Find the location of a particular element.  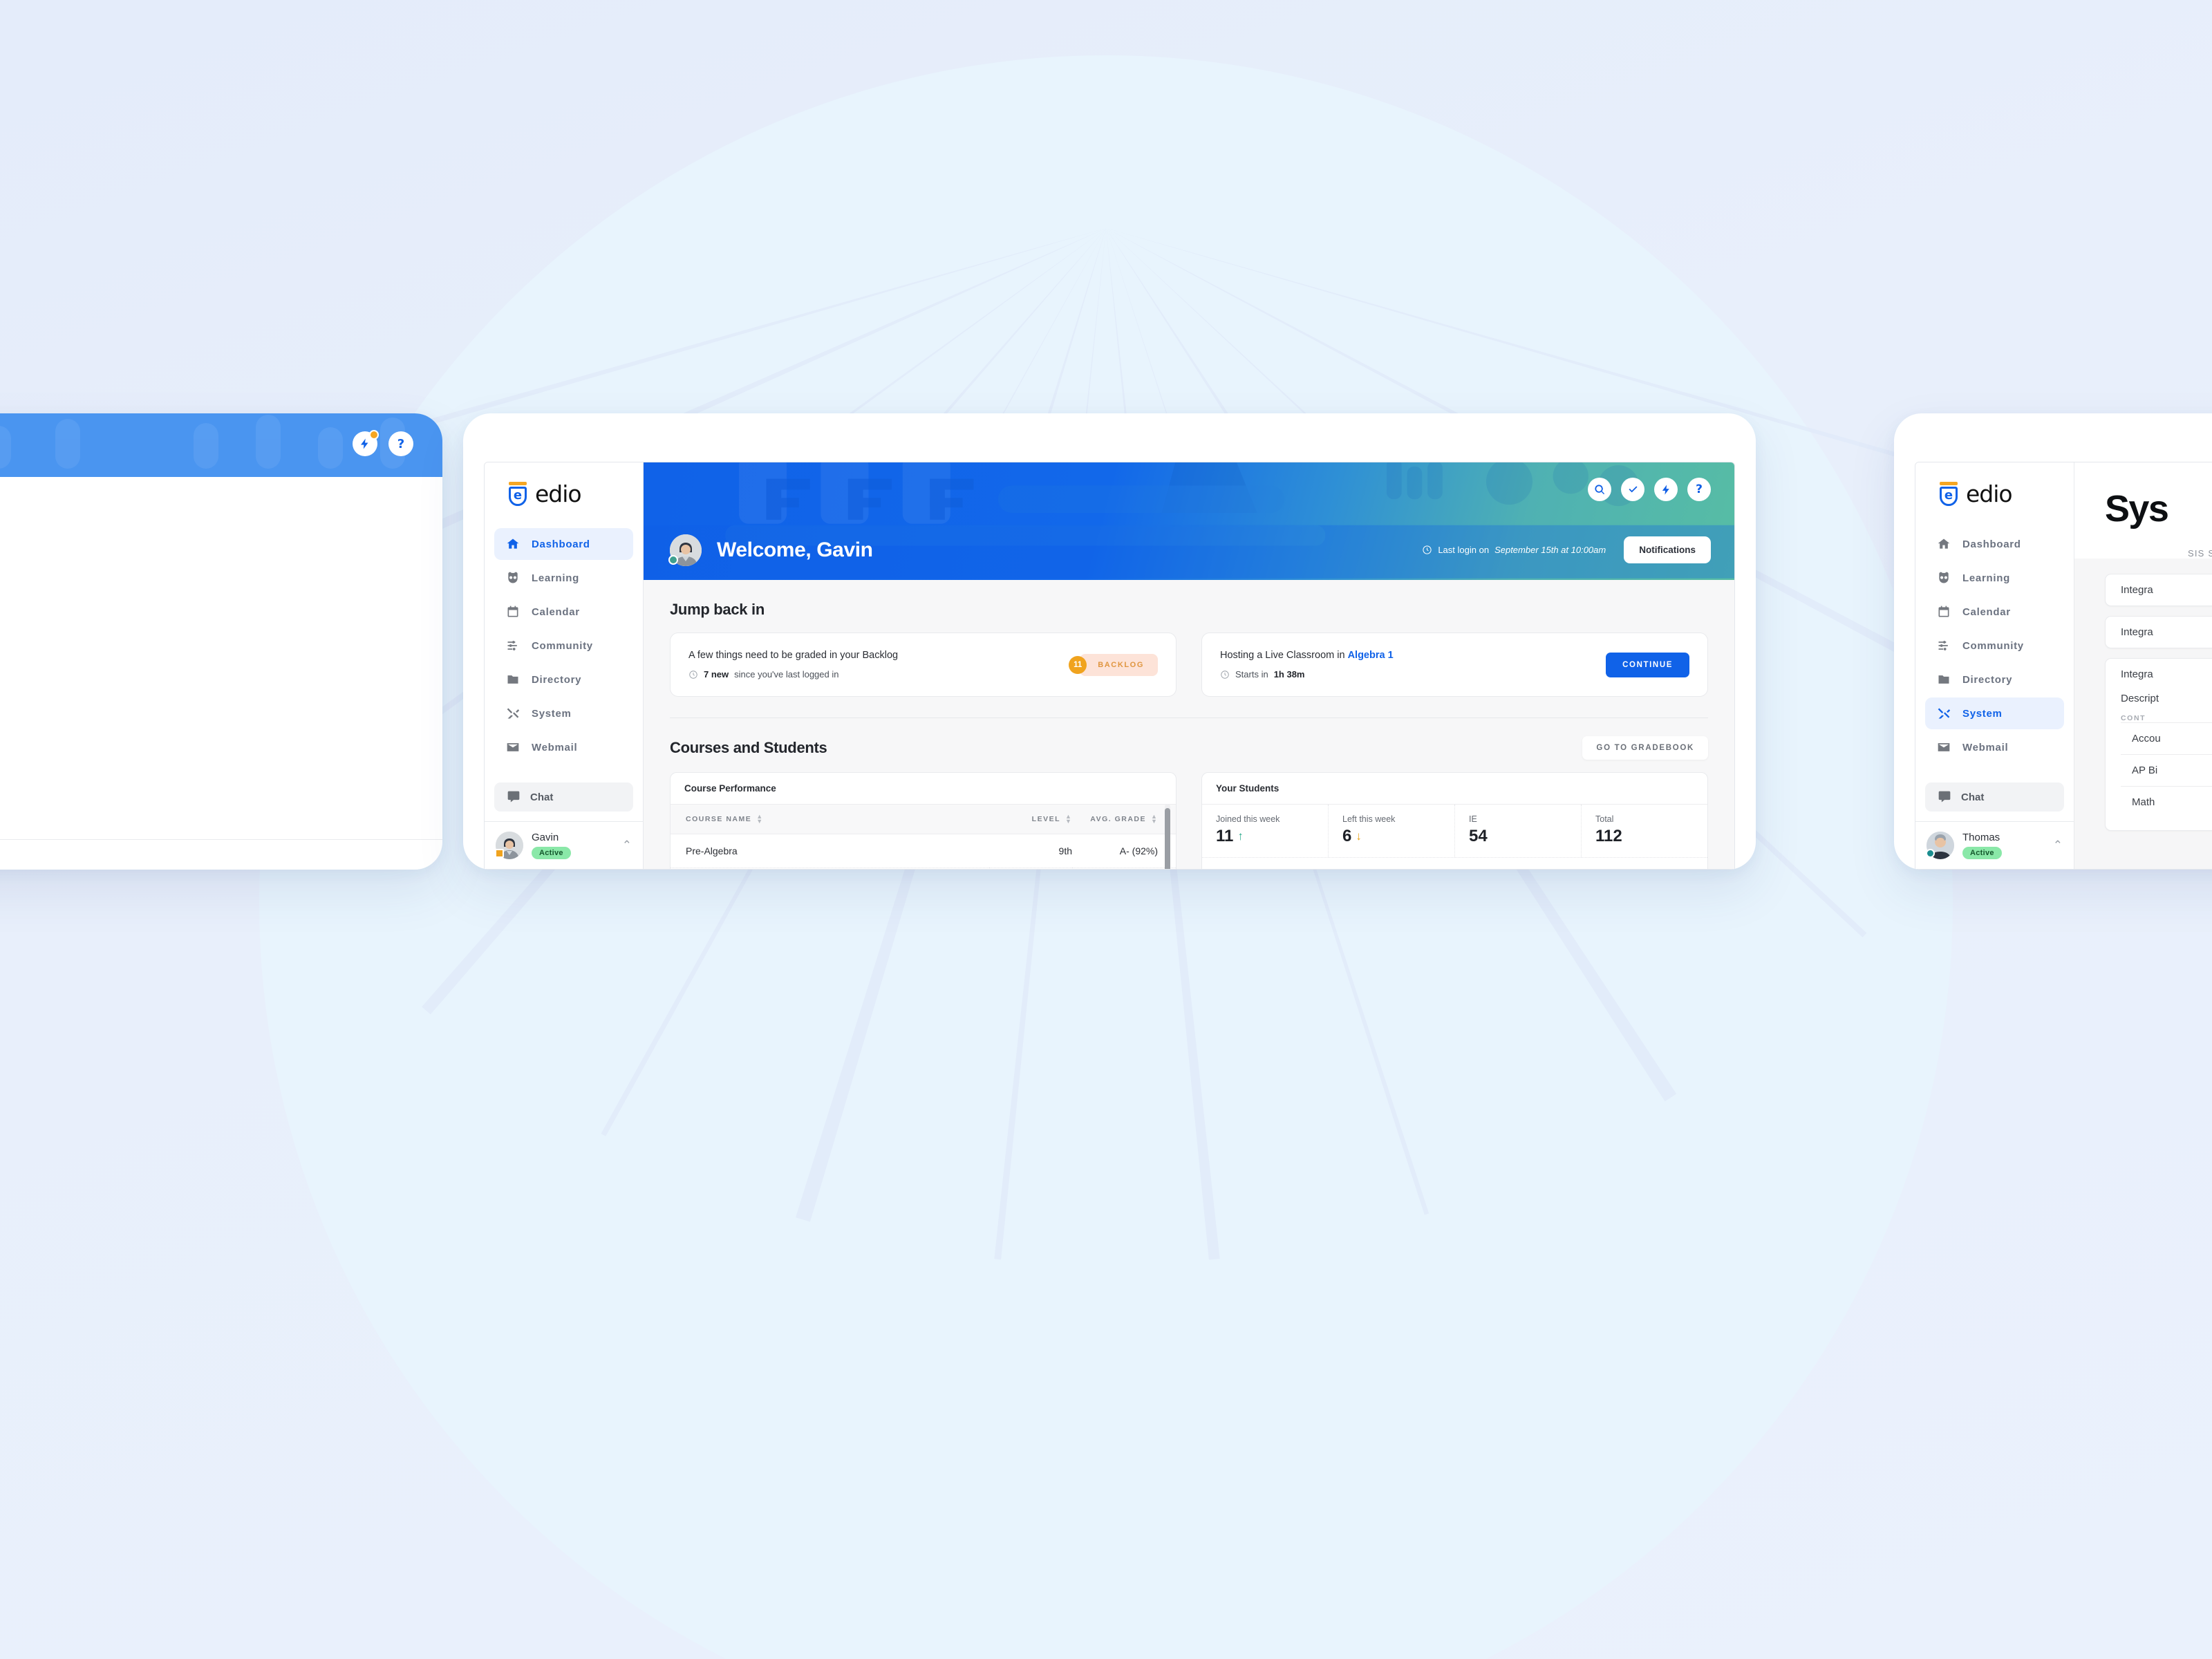

cell-course-name: Algebra 1 is located at coordinates (830, 868).